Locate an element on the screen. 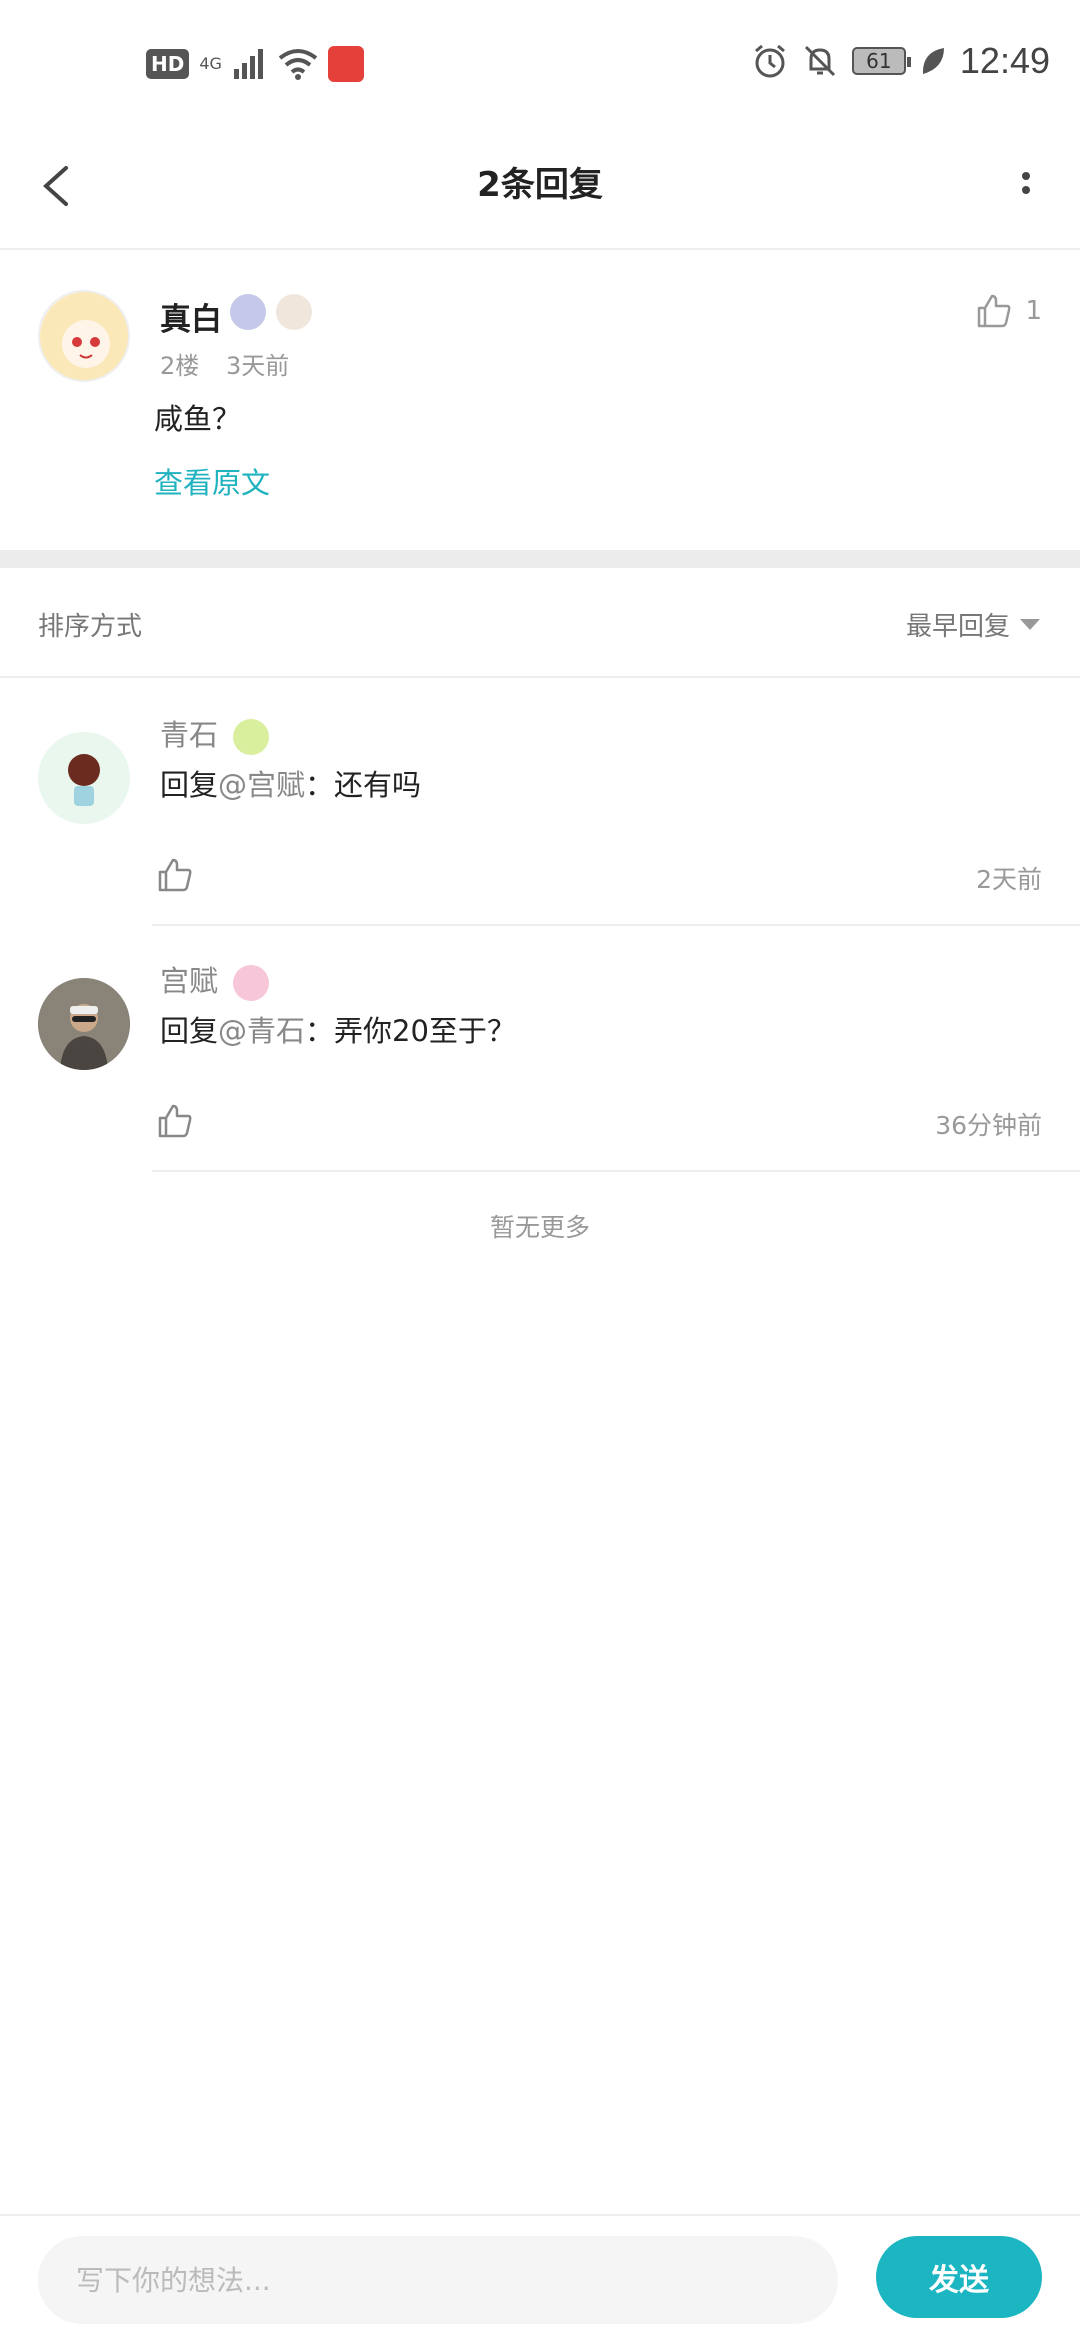  view-original-link: 查看原文 is located at coordinates (212, 481).